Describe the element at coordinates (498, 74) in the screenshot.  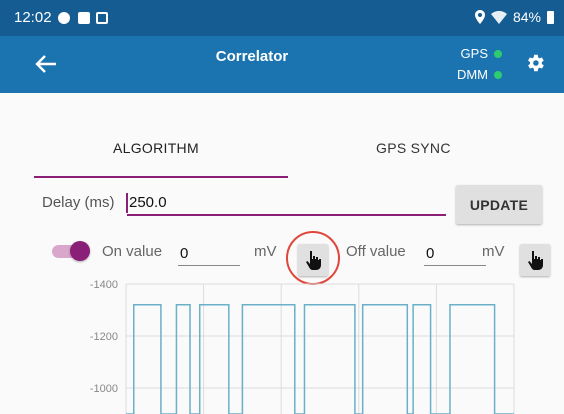
I see `dmm-status-dot` at that location.